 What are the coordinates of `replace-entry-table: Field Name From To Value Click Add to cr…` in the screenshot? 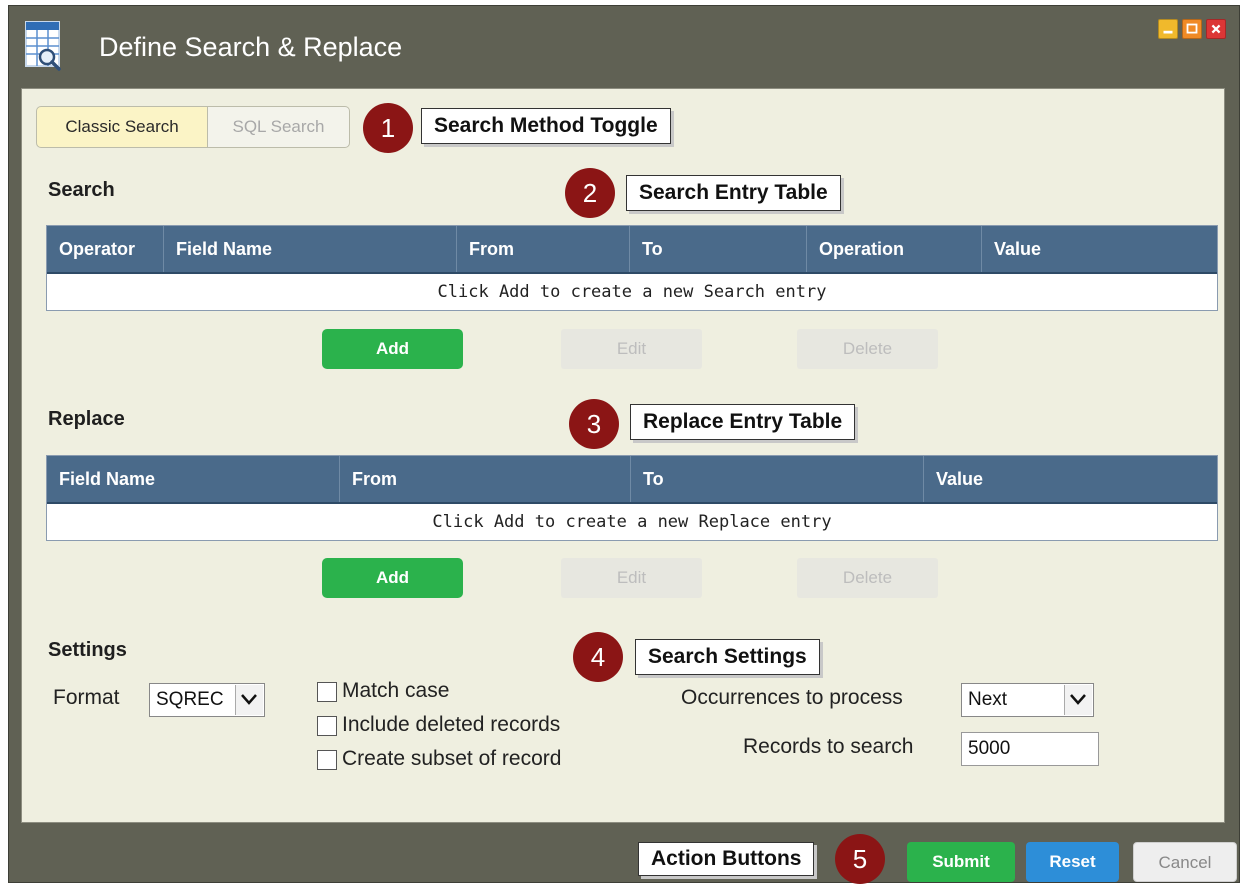 It's located at (632, 498).